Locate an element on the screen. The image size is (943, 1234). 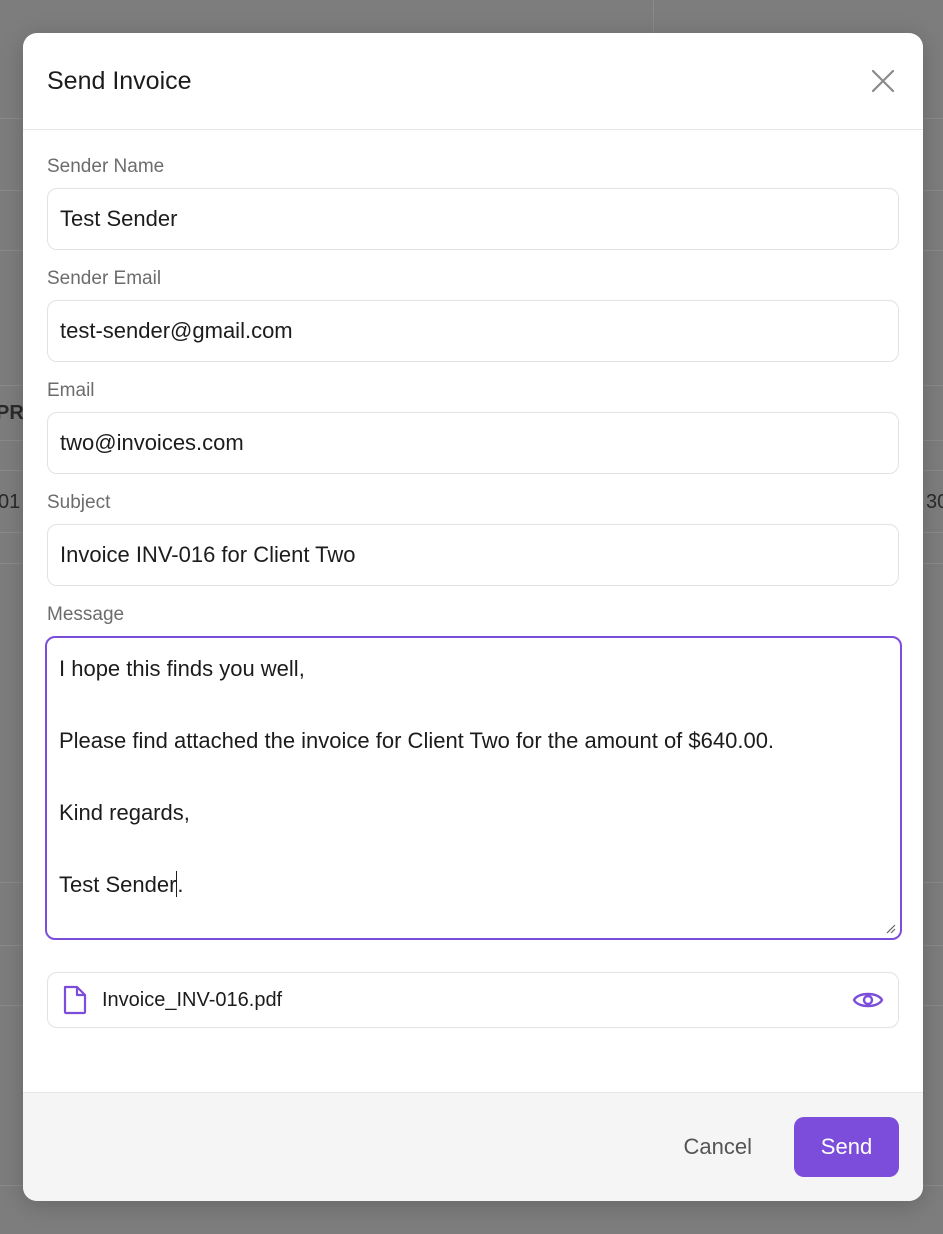
sender-email-label: Sender Email is located at coordinates (104, 278).